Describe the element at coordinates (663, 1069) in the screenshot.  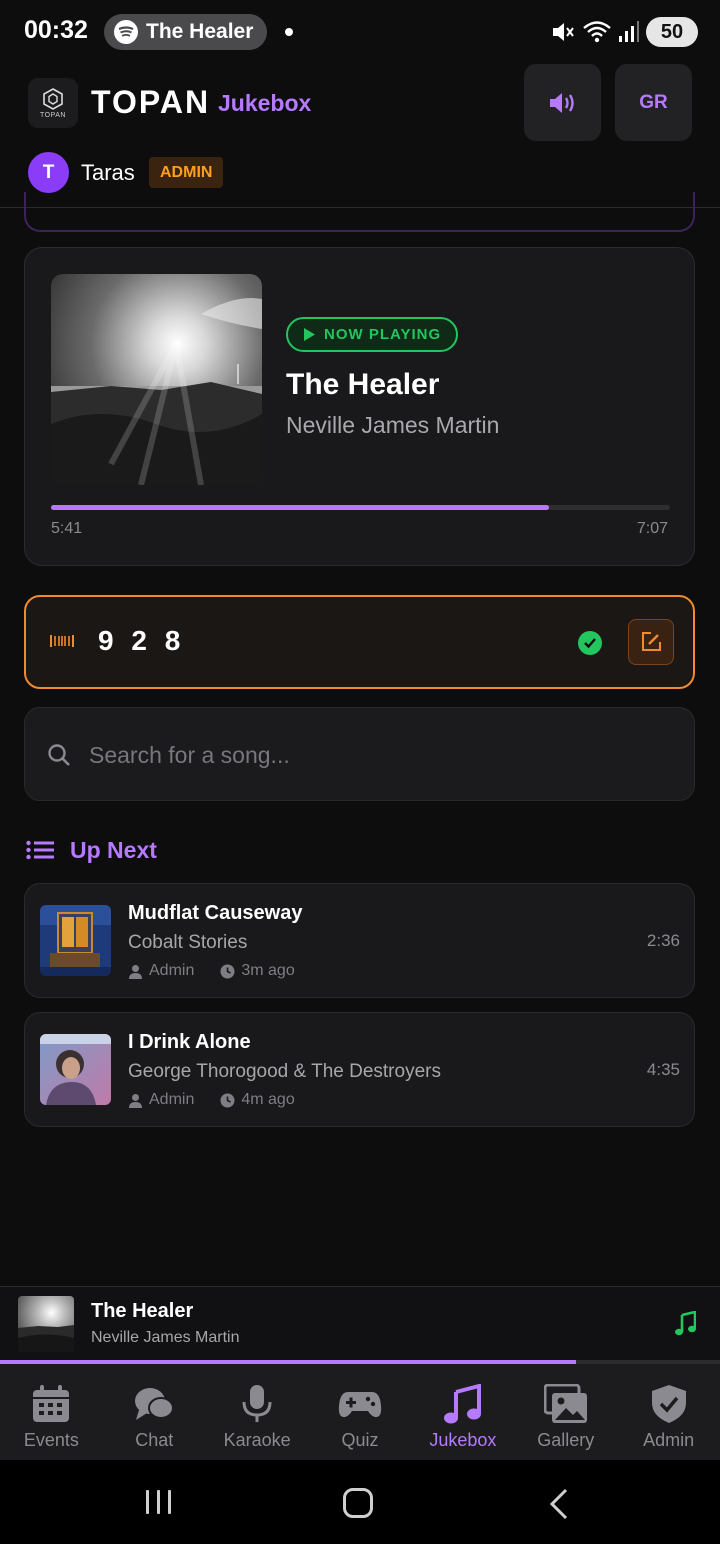
I see `queue-duration: 4:35` at that location.